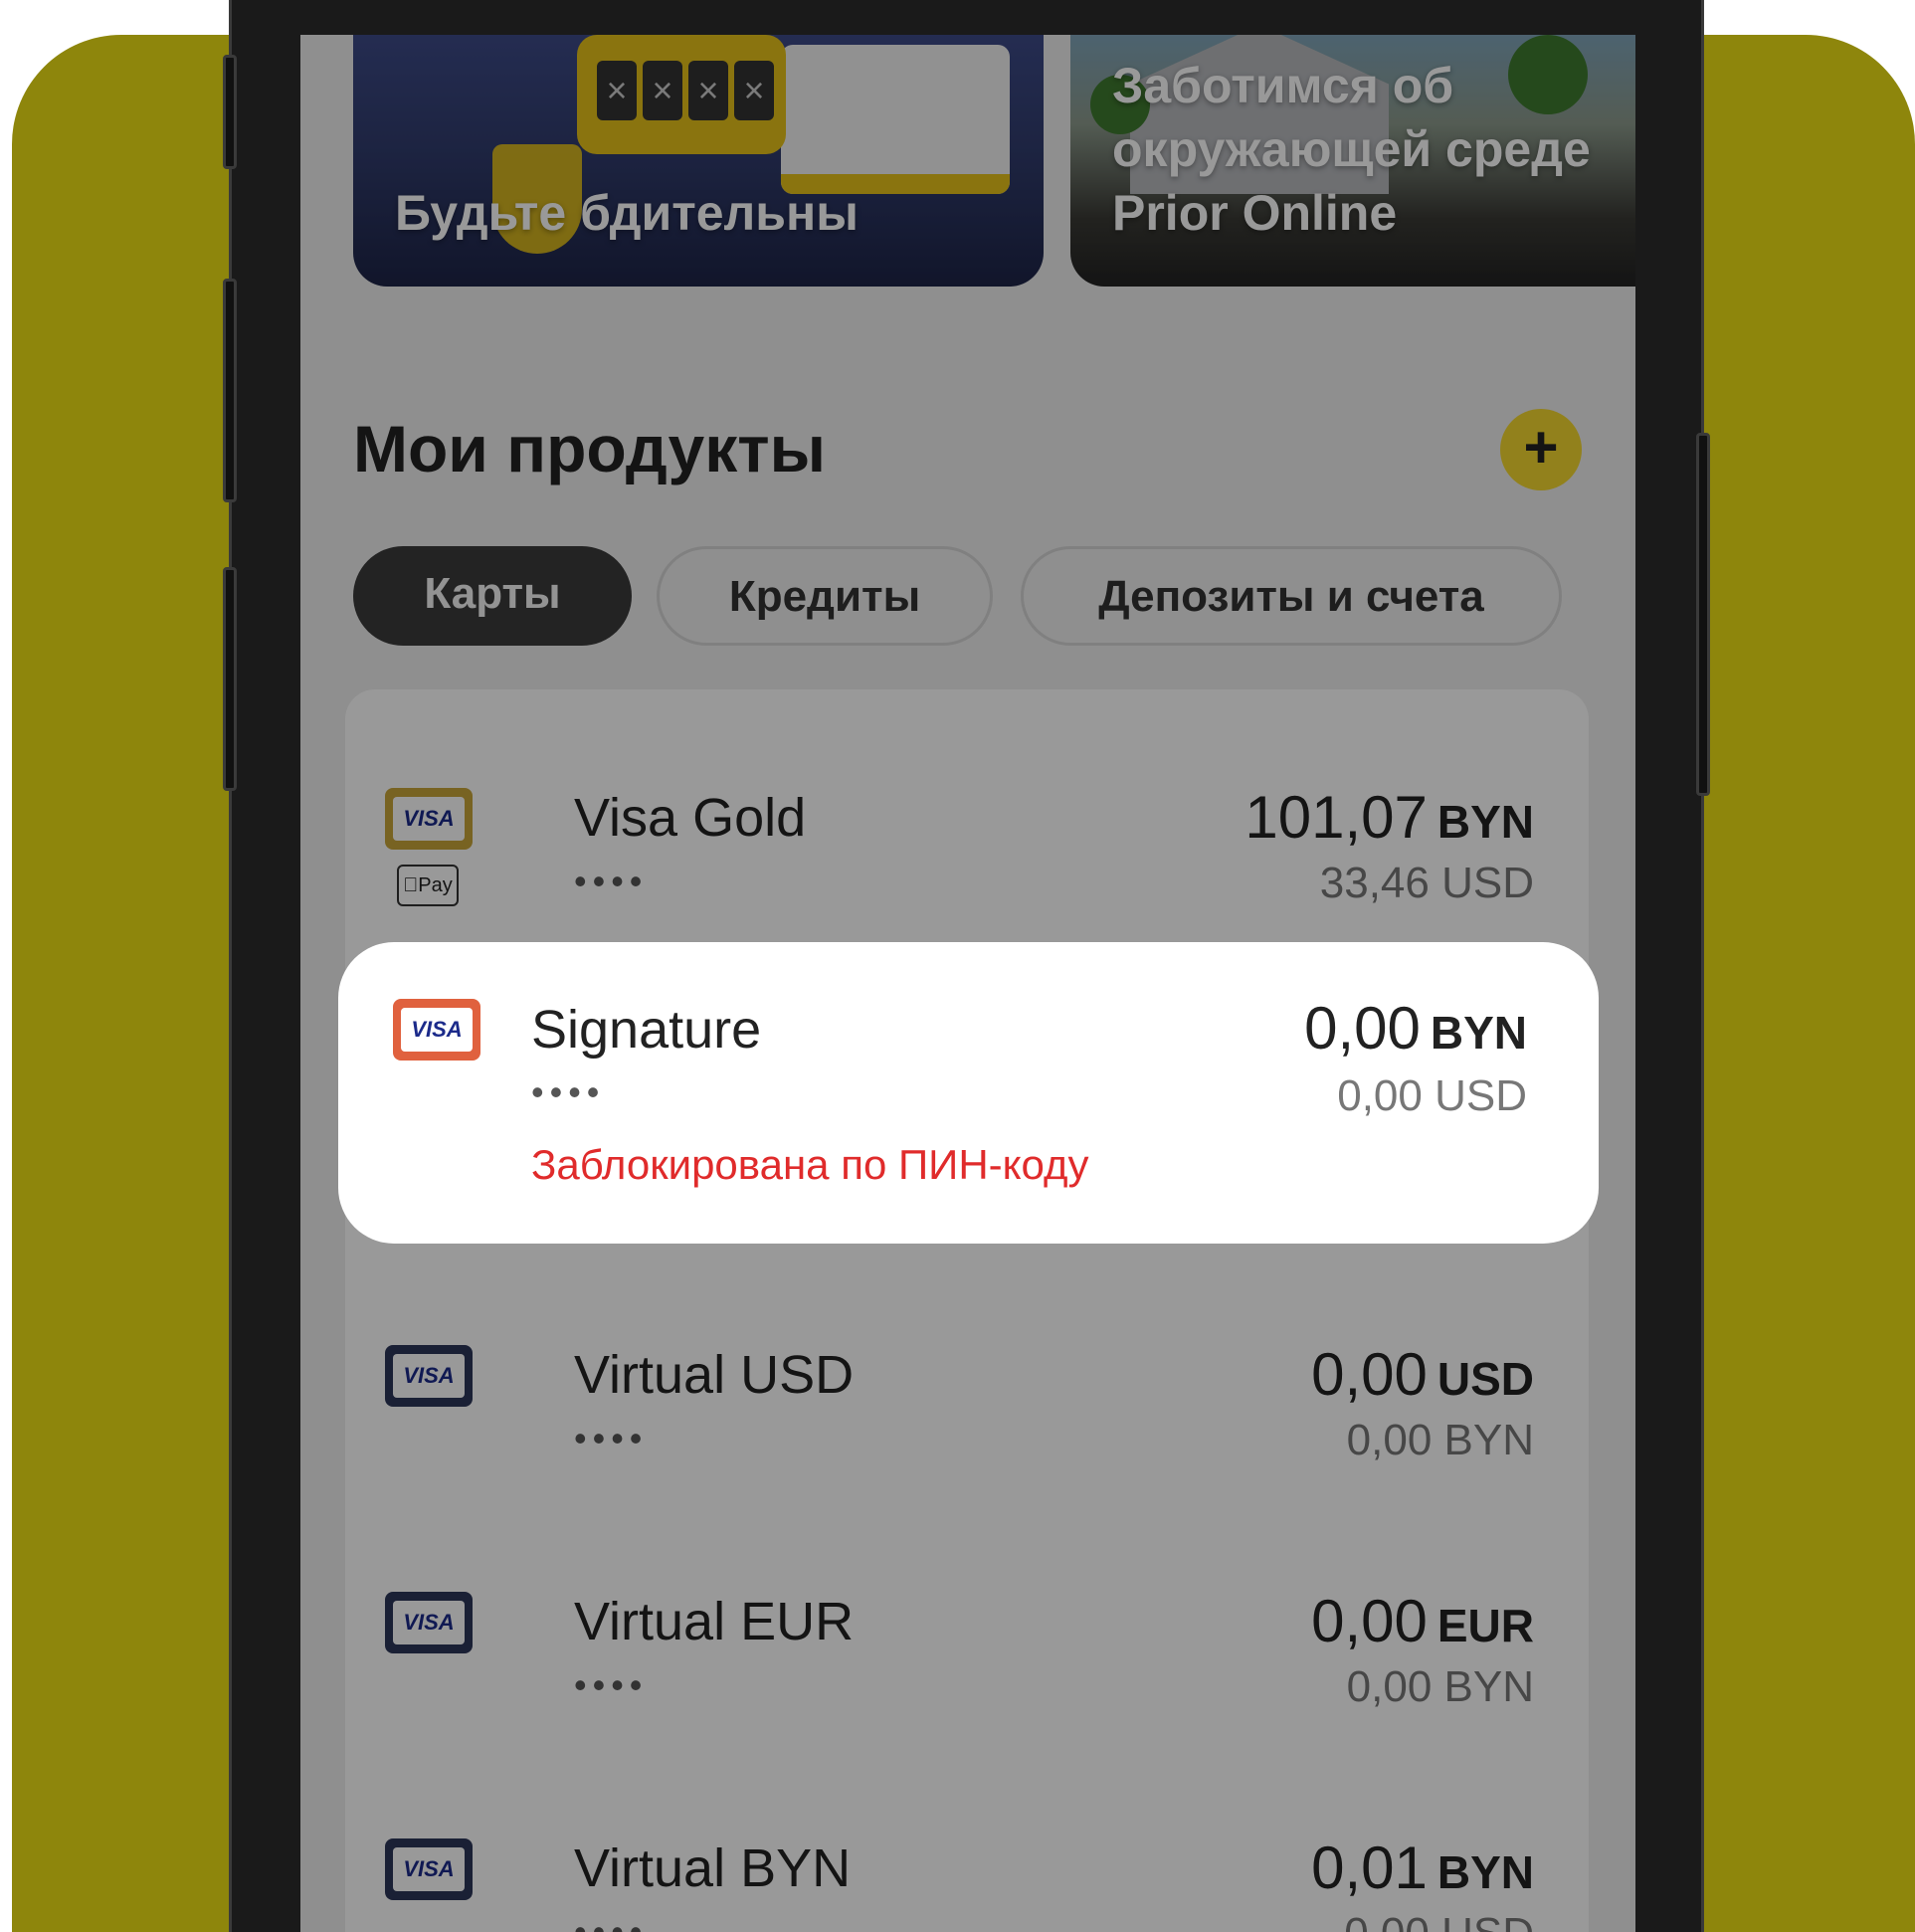 The width and height of the screenshot is (1915, 1932). What do you see at coordinates (1541, 449) in the screenshot?
I see `add-product-button: +` at bounding box center [1541, 449].